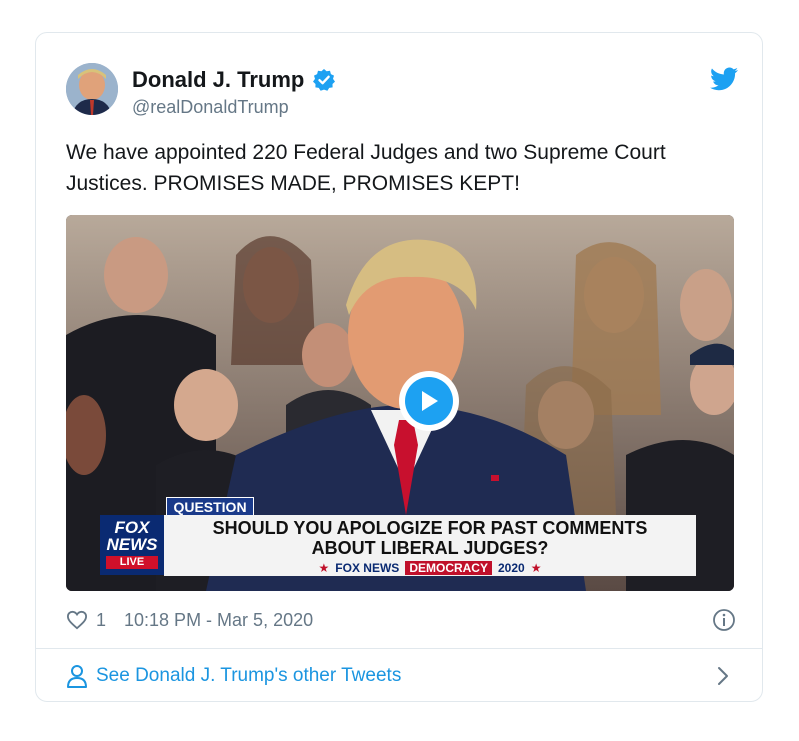 The height and width of the screenshot is (741, 799). What do you see at coordinates (210, 507) in the screenshot?
I see `chyron-tag: QUESTION` at bounding box center [210, 507].